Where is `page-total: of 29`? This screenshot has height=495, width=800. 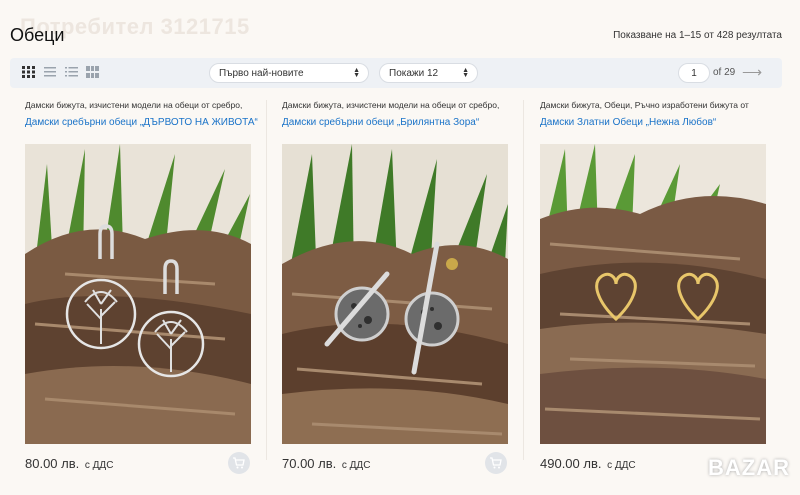
page-total: of 29 is located at coordinates (724, 72).